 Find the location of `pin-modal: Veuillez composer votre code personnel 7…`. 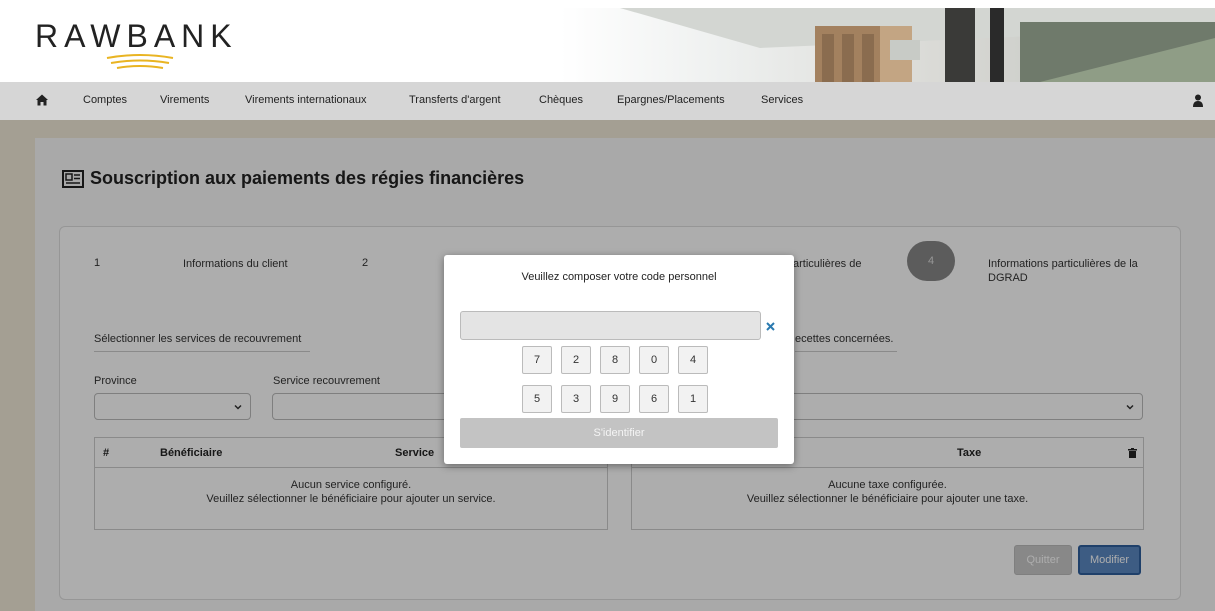

pin-modal: Veuillez composer votre code personnel 7… is located at coordinates (619, 359).